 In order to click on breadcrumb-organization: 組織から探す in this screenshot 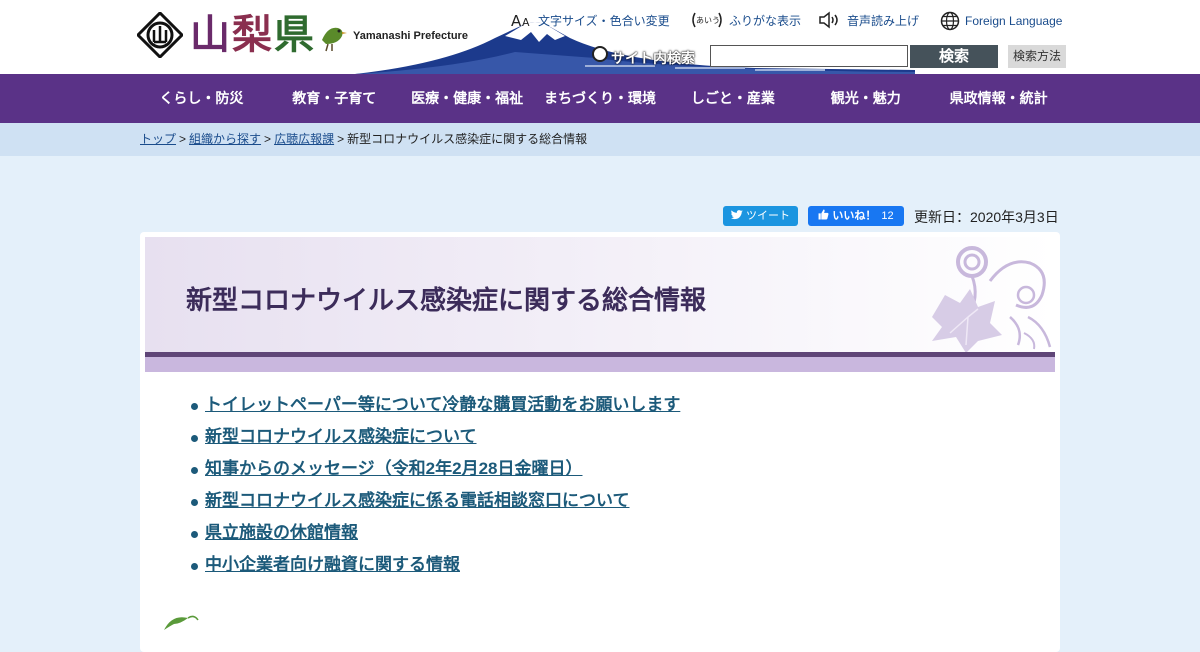, I will do `click(225, 139)`.